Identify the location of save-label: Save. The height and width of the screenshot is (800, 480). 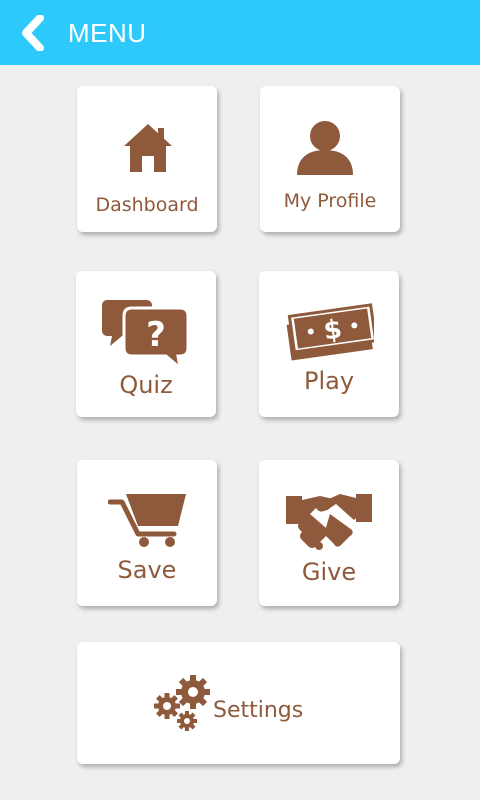
(147, 570).